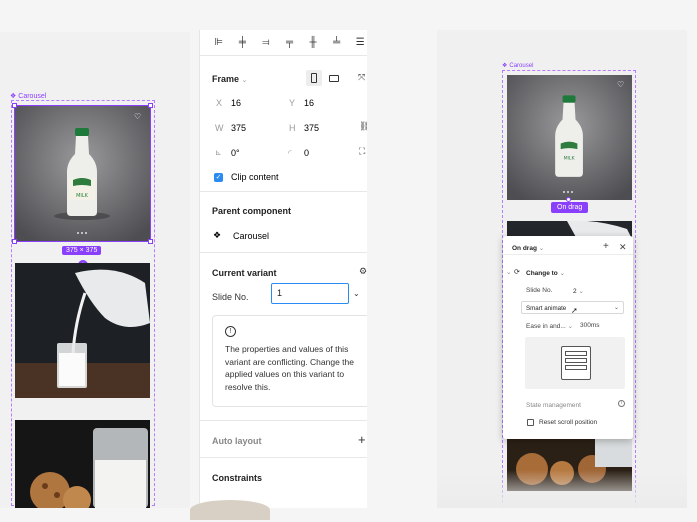 Image resolution: width=697 pixels, height=522 pixels. What do you see at coordinates (238, 128) in the screenshot?
I see `w-field: 375` at bounding box center [238, 128].